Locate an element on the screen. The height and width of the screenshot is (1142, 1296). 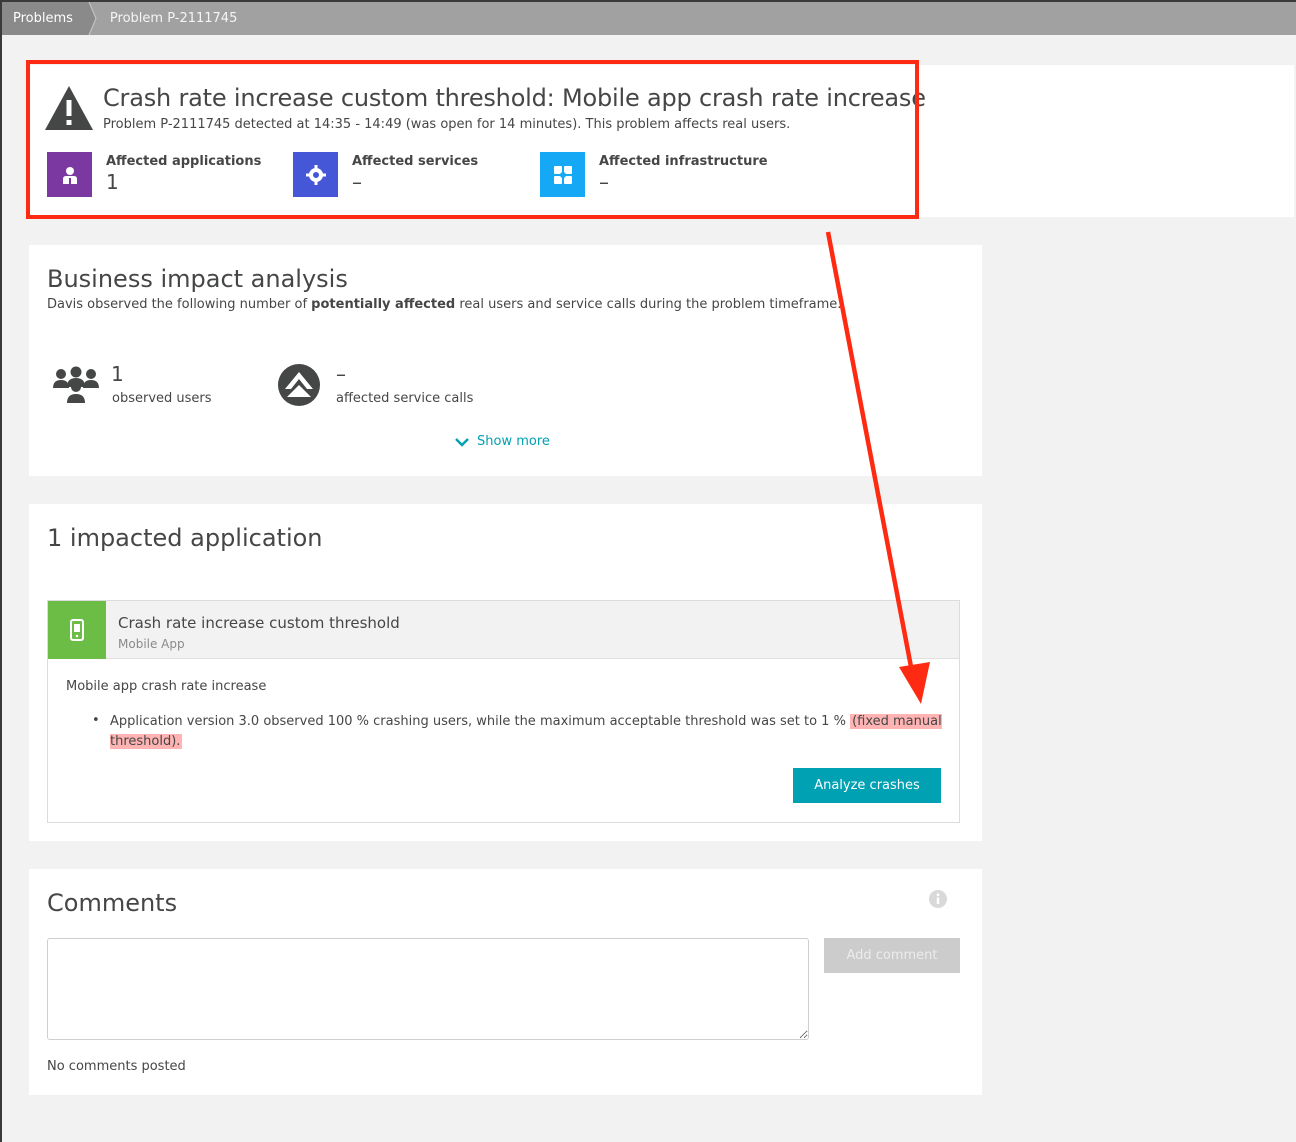
service-calls-icon is located at coordinates (299, 385).